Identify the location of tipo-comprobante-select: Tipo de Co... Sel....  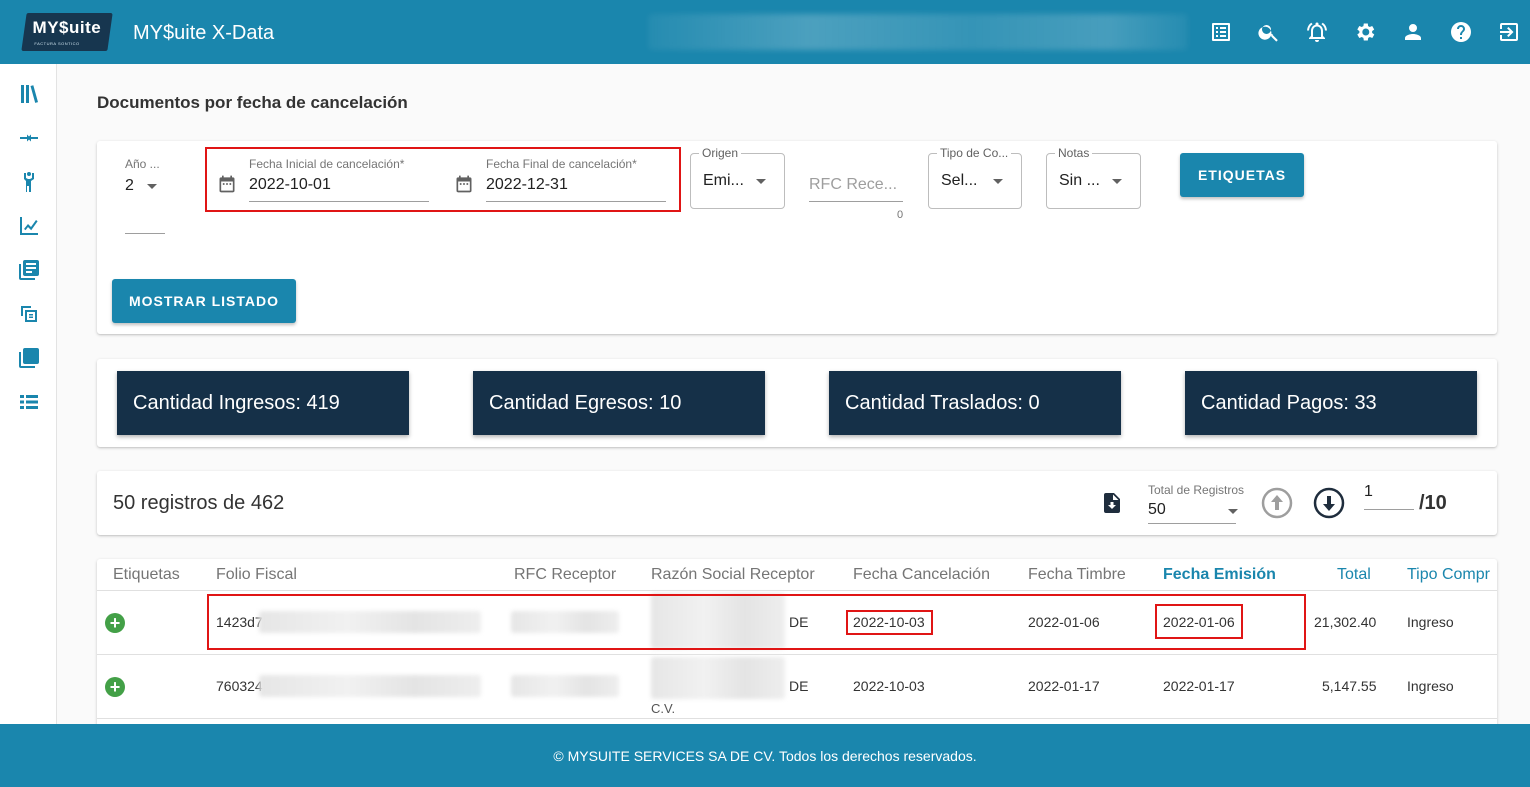
(975, 177).